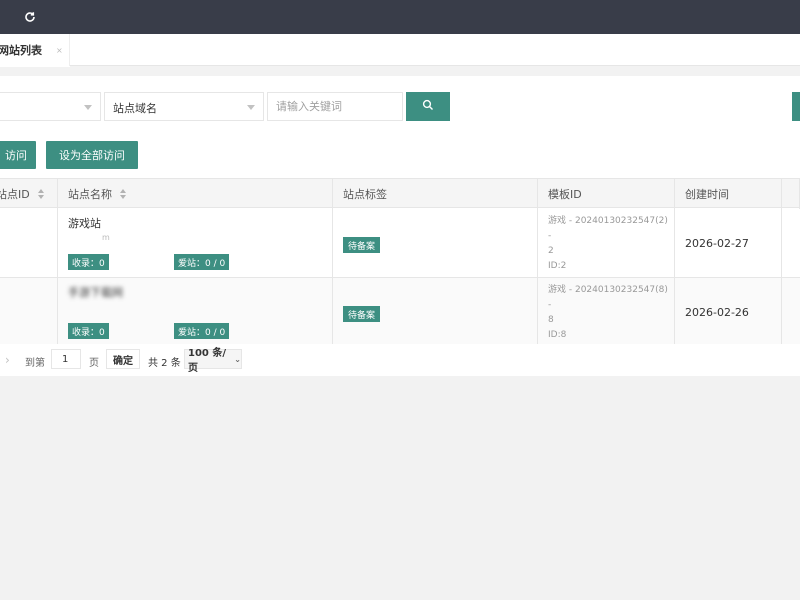 Image resolution: width=800 pixels, height=600 pixels. I want to click on site-name: 手游下载网, so click(95, 292).